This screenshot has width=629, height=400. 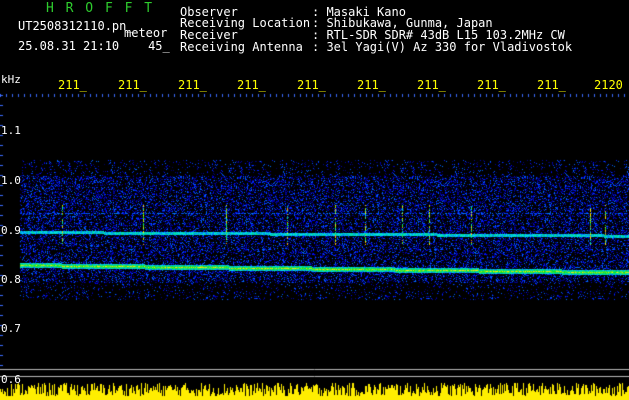 What do you see at coordinates (159, 46) in the screenshot?
I see `meteor-count: 45_` at bounding box center [159, 46].